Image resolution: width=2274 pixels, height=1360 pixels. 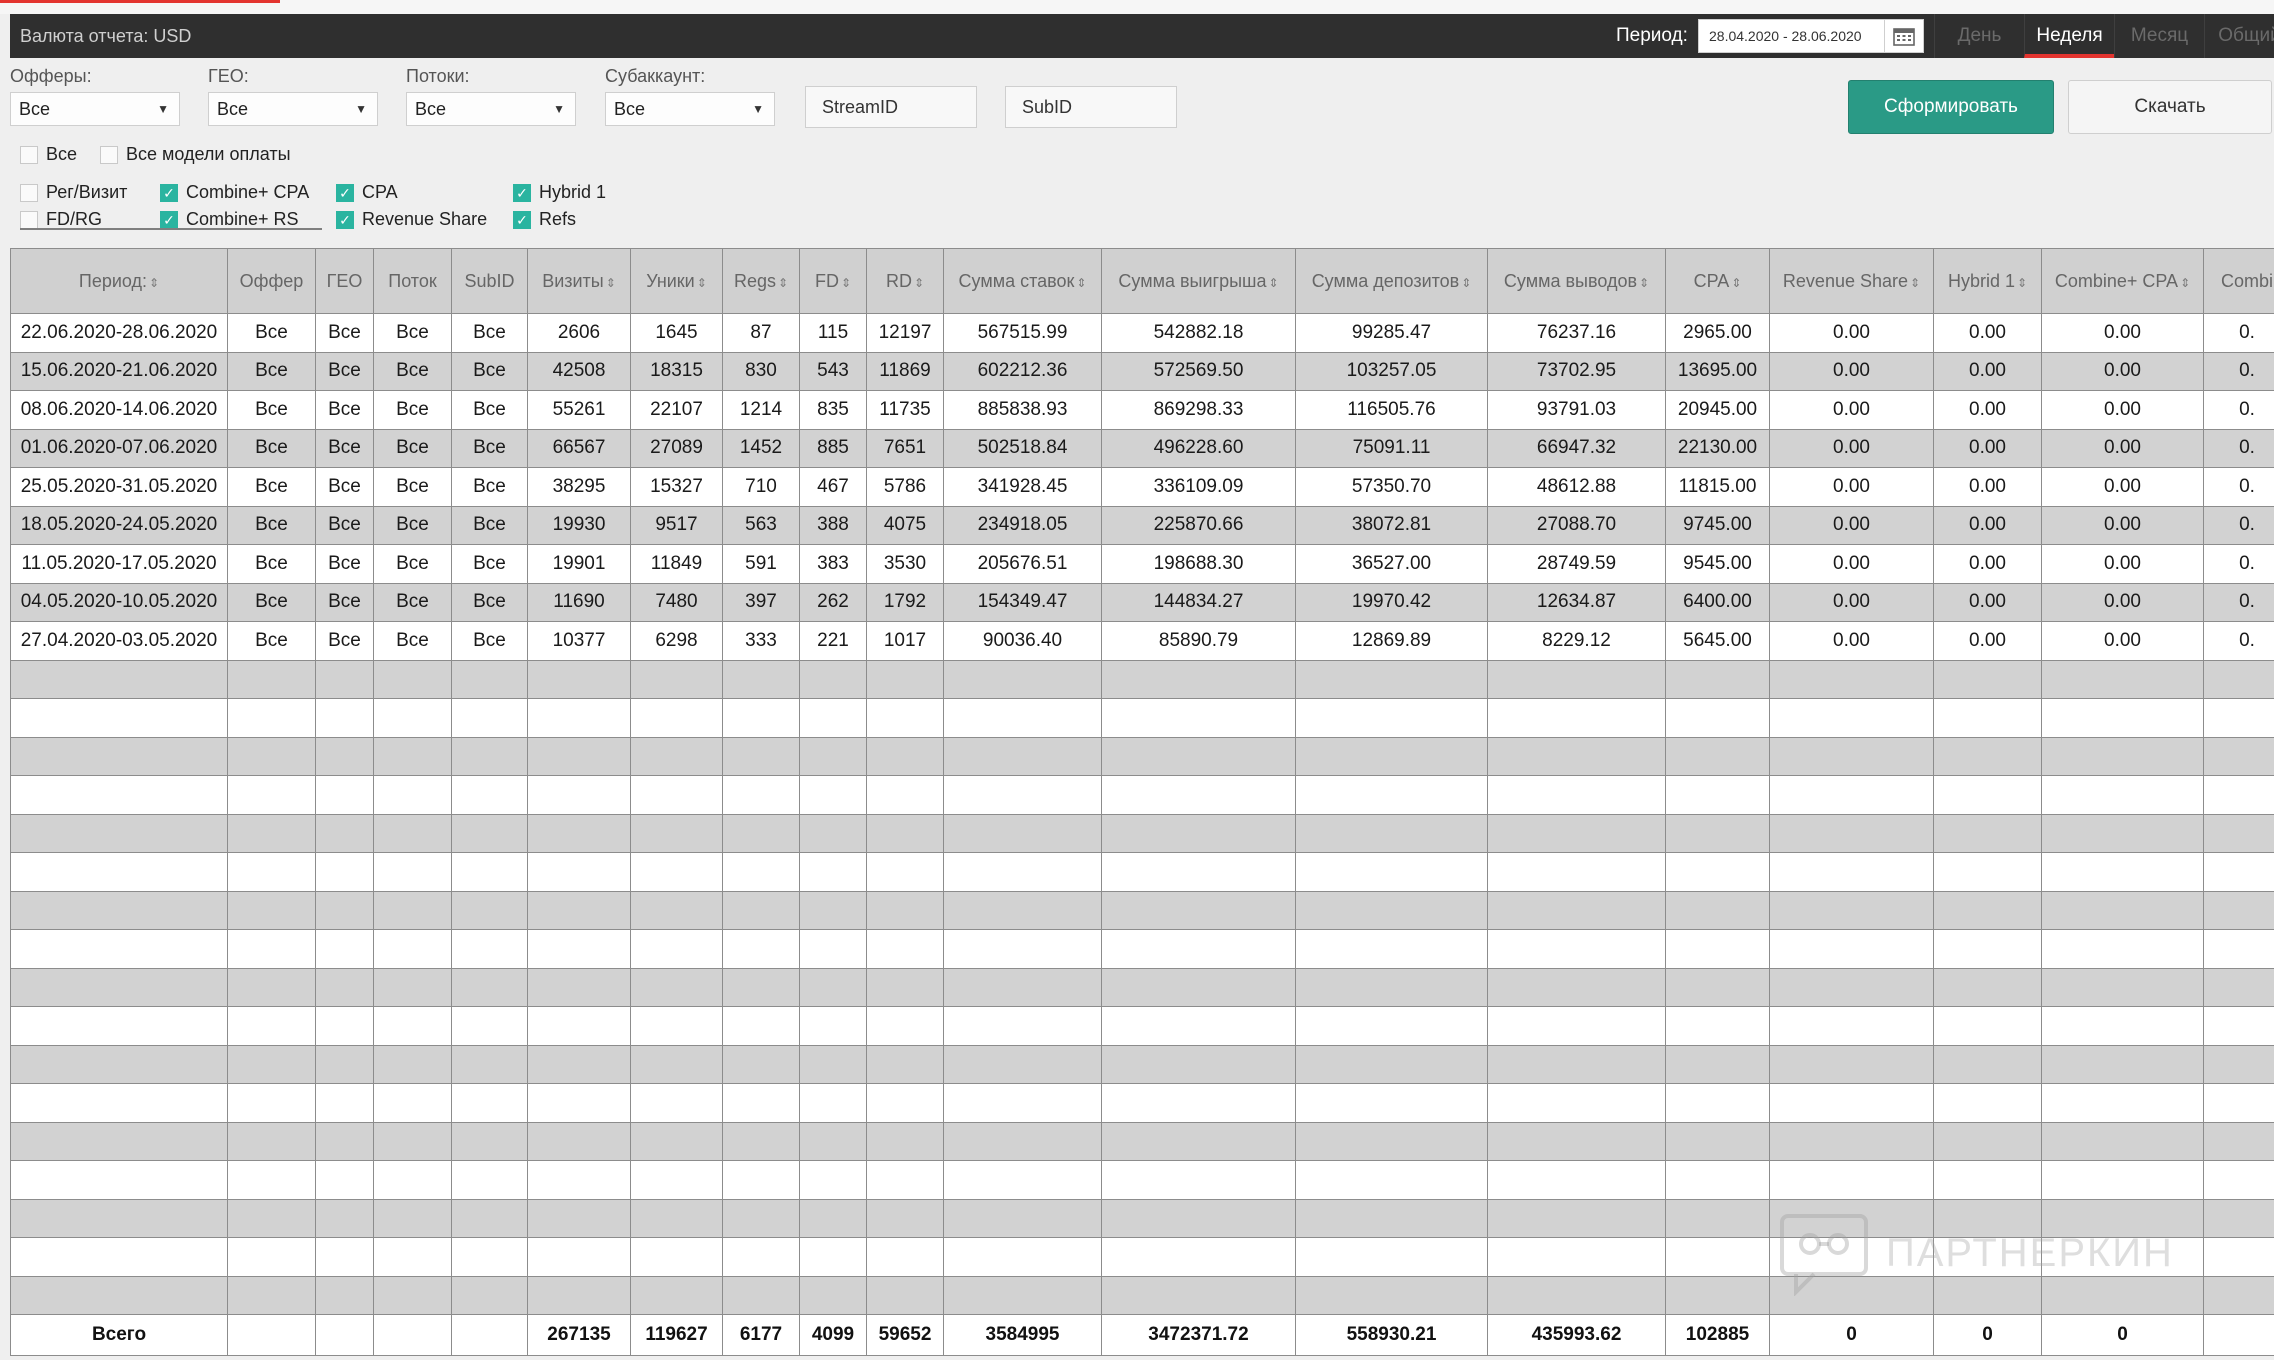 I want to click on column-header: RD ⇕, so click(x=905, y=281).